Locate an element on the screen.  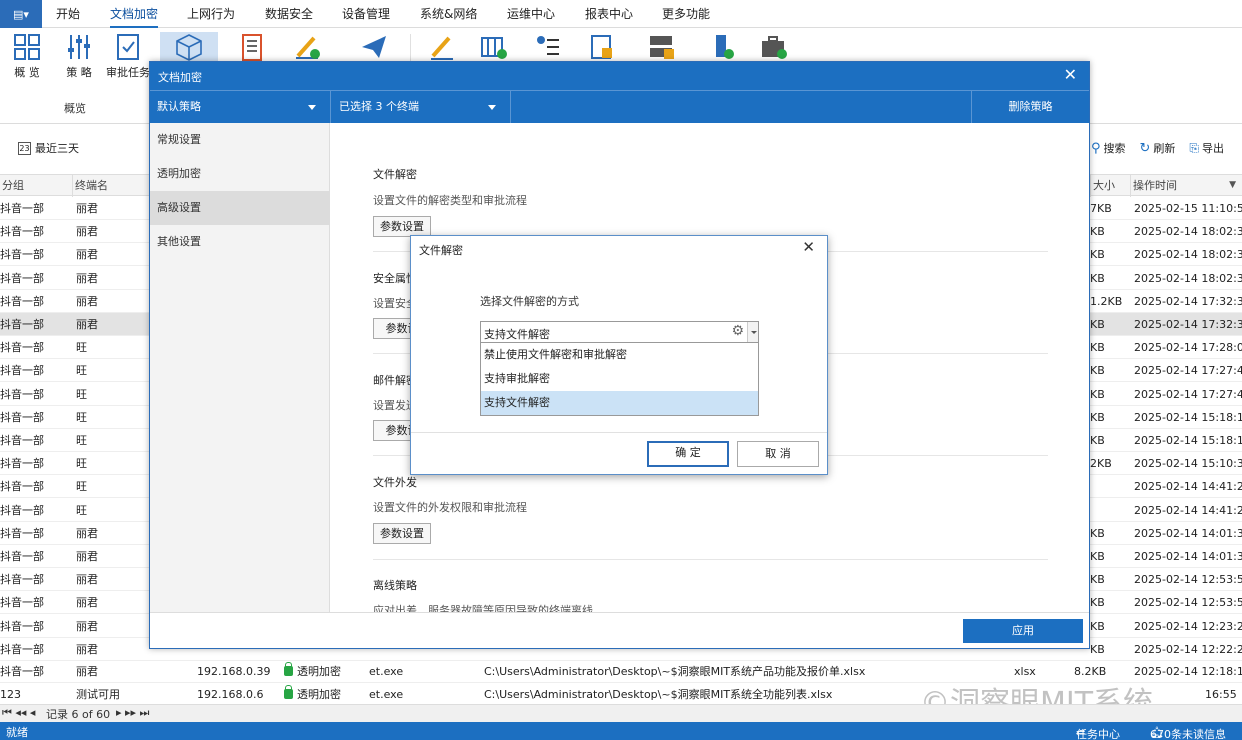
header-op-time: 操作时间 ▼ is located at coordinates (1186, 186).